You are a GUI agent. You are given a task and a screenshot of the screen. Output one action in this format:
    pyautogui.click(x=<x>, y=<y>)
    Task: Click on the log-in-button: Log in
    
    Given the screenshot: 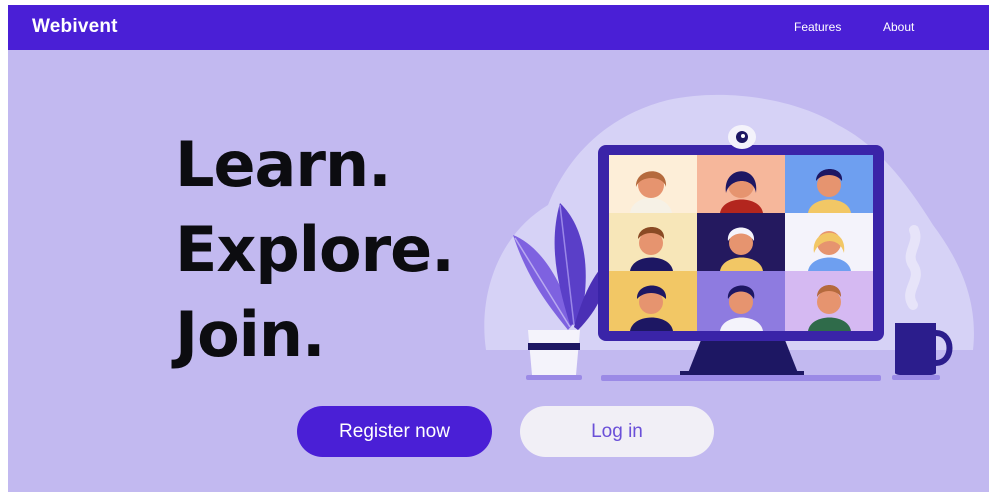 What is the action you would take?
    pyautogui.click(x=617, y=431)
    